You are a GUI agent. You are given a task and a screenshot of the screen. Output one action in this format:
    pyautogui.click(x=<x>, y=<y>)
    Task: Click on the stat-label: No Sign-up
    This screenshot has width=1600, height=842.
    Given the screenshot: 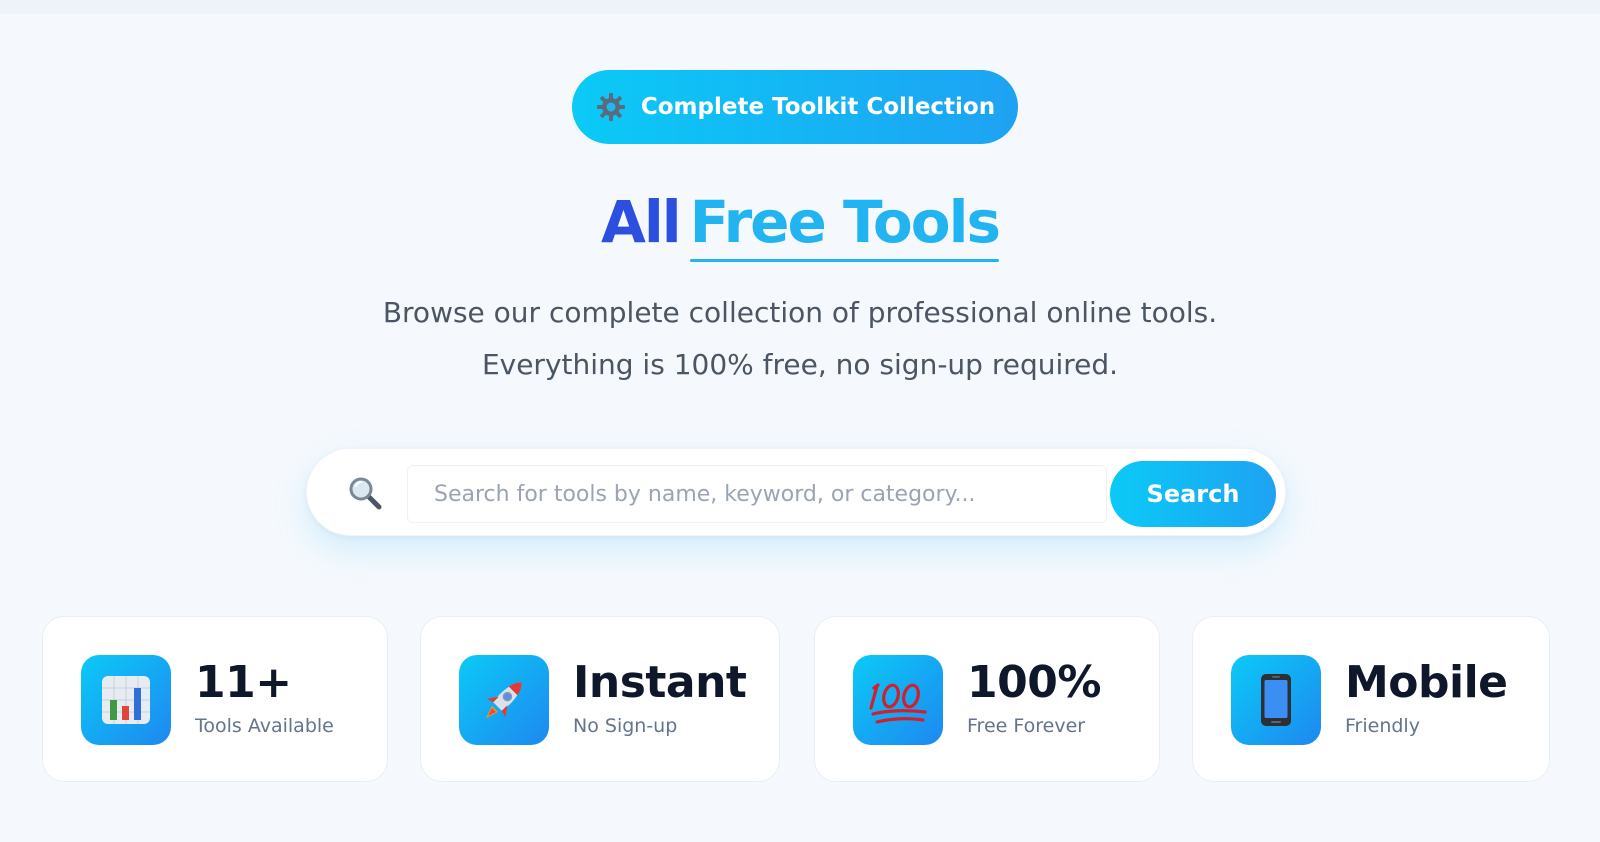 What is the action you would take?
    pyautogui.click(x=625, y=726)
    